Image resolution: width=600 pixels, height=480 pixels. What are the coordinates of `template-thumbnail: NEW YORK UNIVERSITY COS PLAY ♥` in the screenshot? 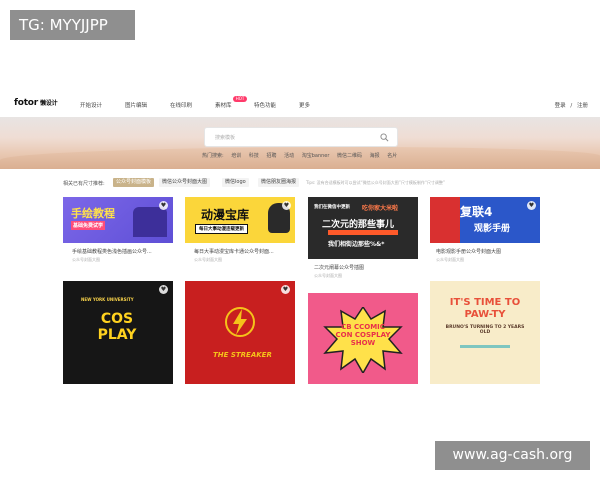 It's located at (118, 332).